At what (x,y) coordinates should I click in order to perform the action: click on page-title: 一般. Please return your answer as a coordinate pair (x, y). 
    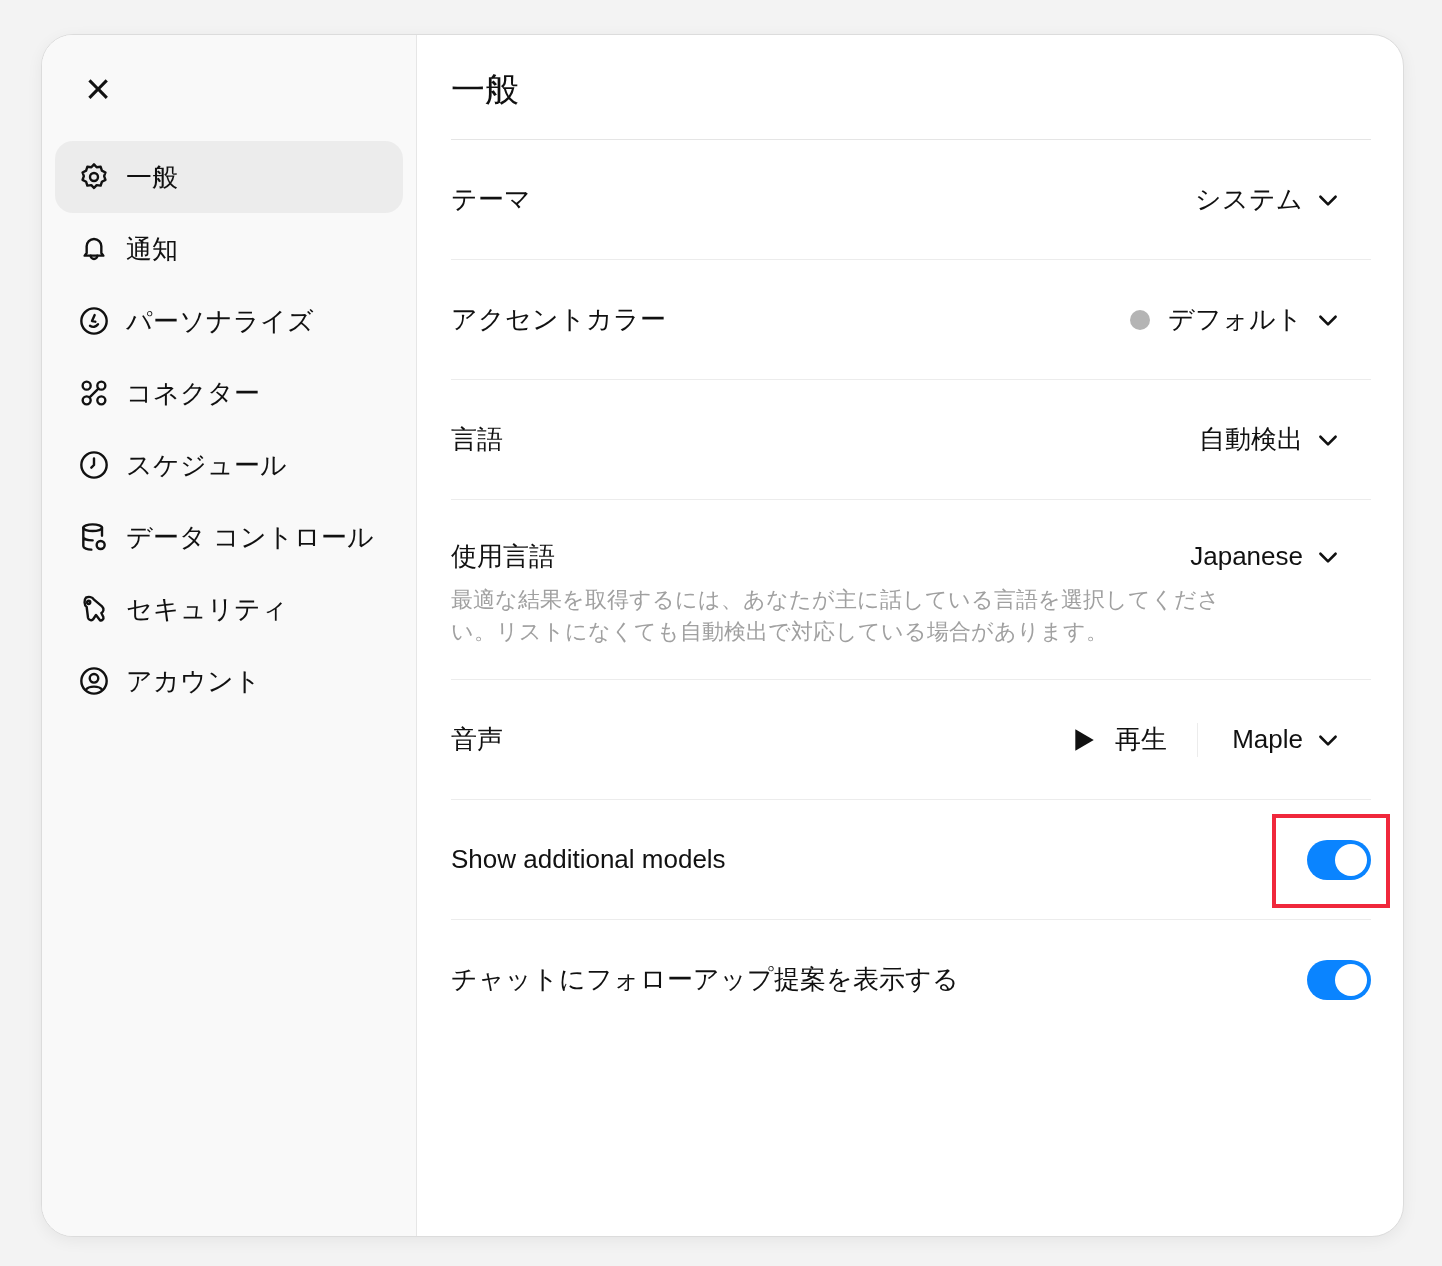
    Looking at the image, I should click on (911, 87).